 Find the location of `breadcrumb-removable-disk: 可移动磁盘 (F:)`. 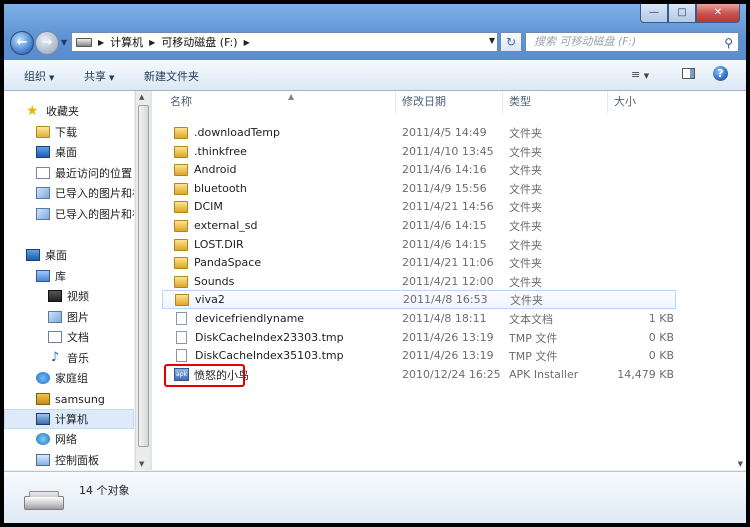

breadcrumb-removable-disk: 可移动磁盘 (F:) is located at coordinates (199, 42).